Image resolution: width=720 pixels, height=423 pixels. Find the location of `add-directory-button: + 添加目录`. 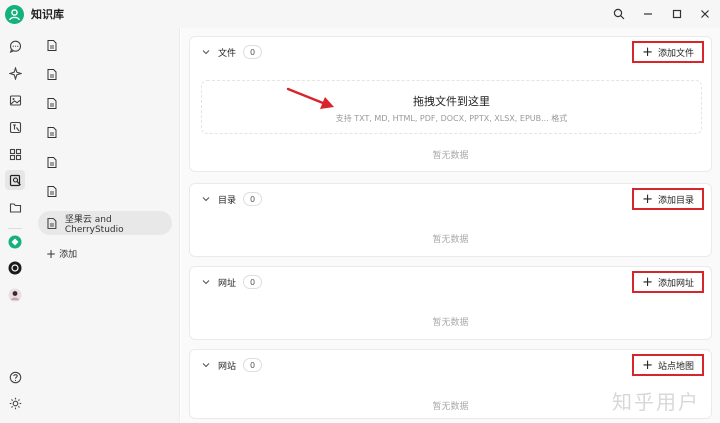

add-directory-button: + 添加目录 is located at coordinates (668, 199).